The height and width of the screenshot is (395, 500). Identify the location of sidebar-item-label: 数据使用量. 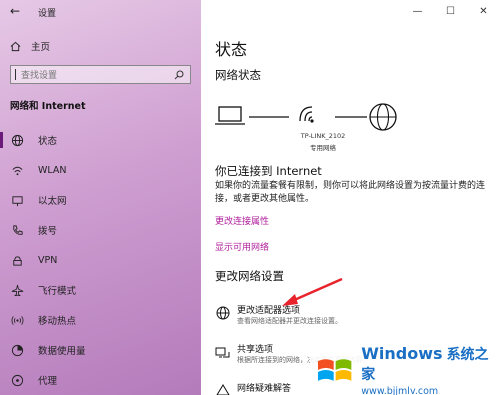
(62, 351).